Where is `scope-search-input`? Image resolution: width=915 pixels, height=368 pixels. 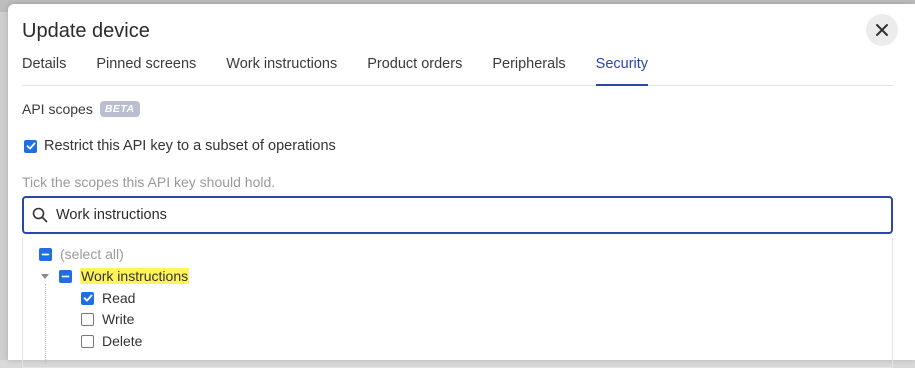
scope-search-input is located at coordinates (456, 215).